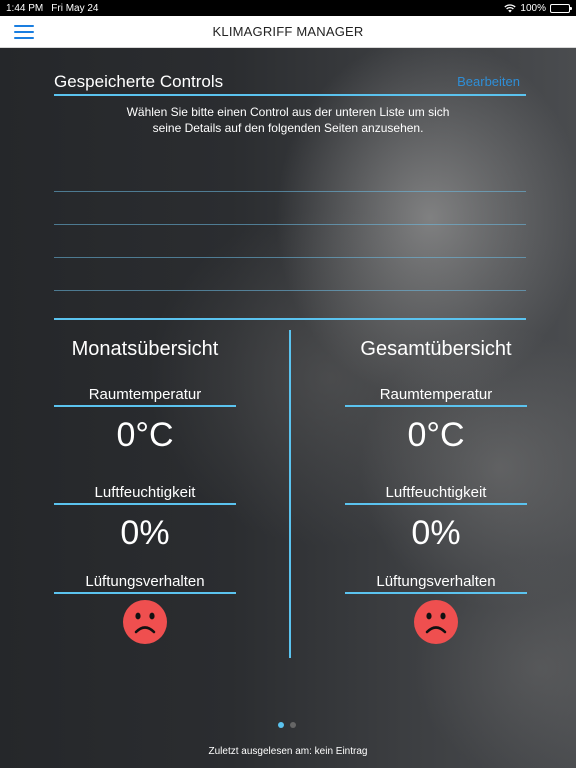  I want to click on last-read-text: Zuletzt ausgelesen am: kein Eintrag, so click(288, 751).